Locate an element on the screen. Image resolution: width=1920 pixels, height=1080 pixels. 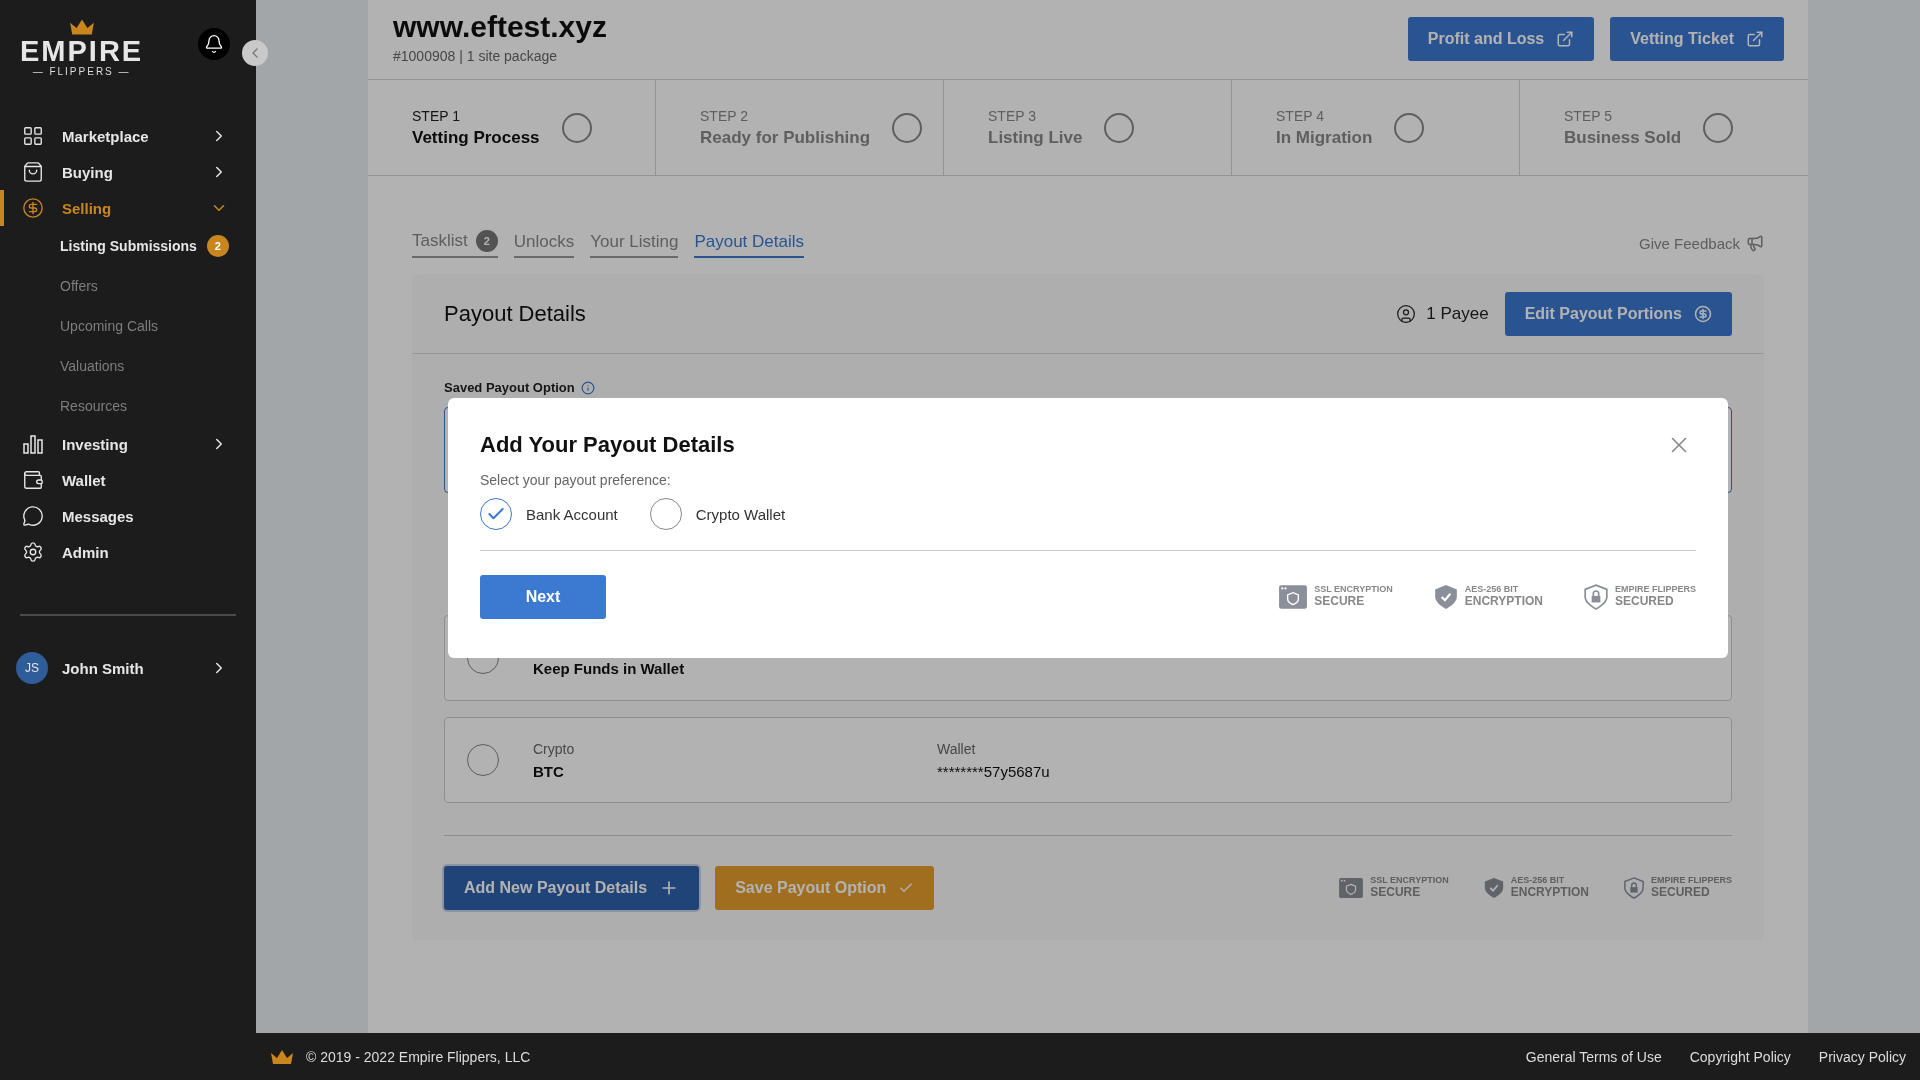
header-button: Vetting Ticket is located at coordinates (1697, 39).